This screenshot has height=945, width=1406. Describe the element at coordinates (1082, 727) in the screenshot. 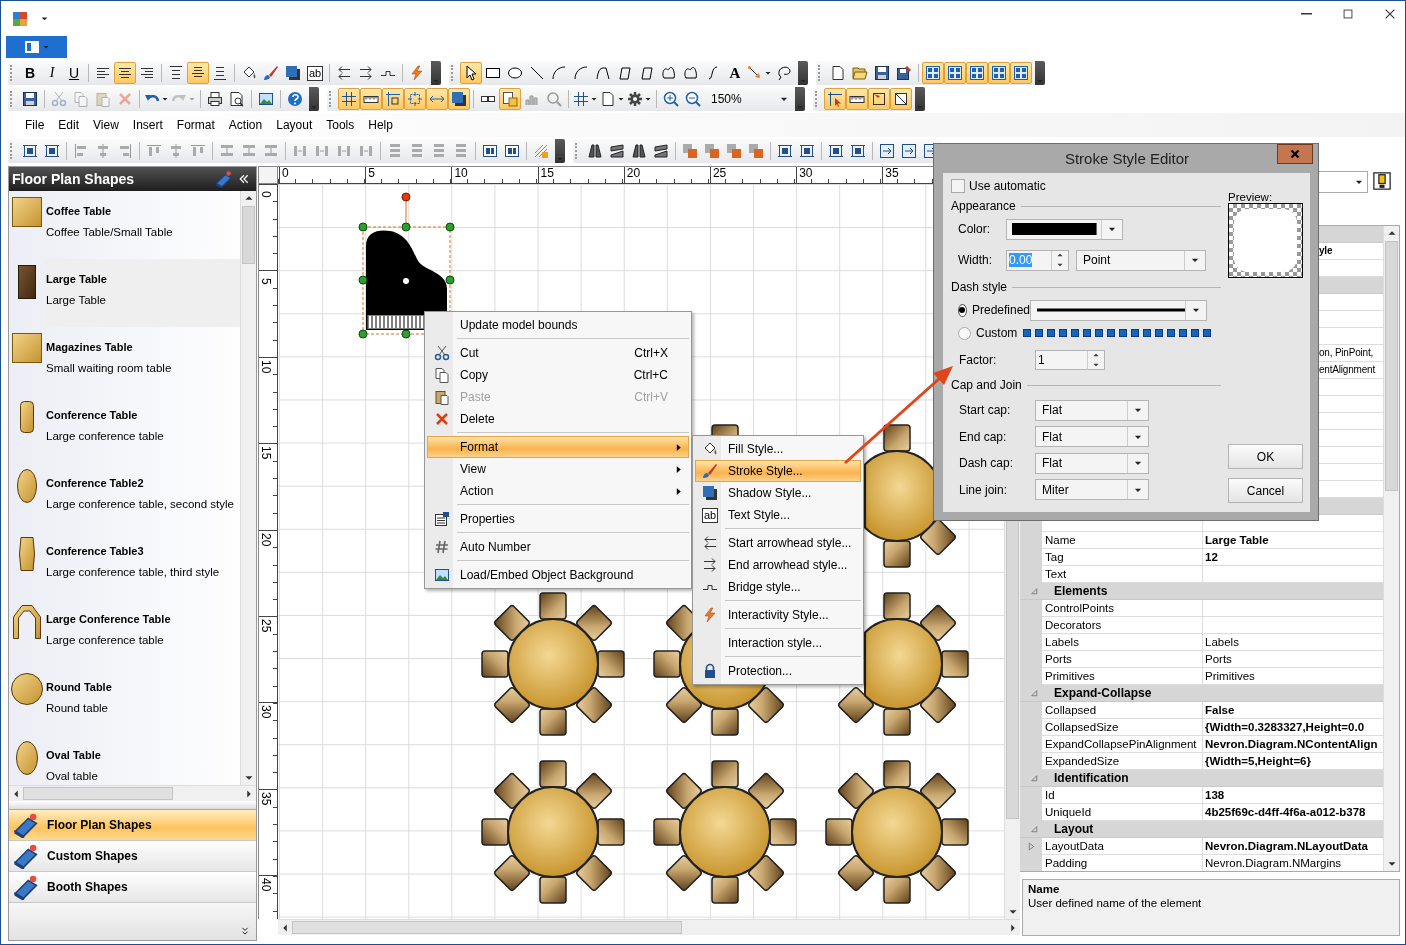

I see `property-name: CollapsedSize` at that location.